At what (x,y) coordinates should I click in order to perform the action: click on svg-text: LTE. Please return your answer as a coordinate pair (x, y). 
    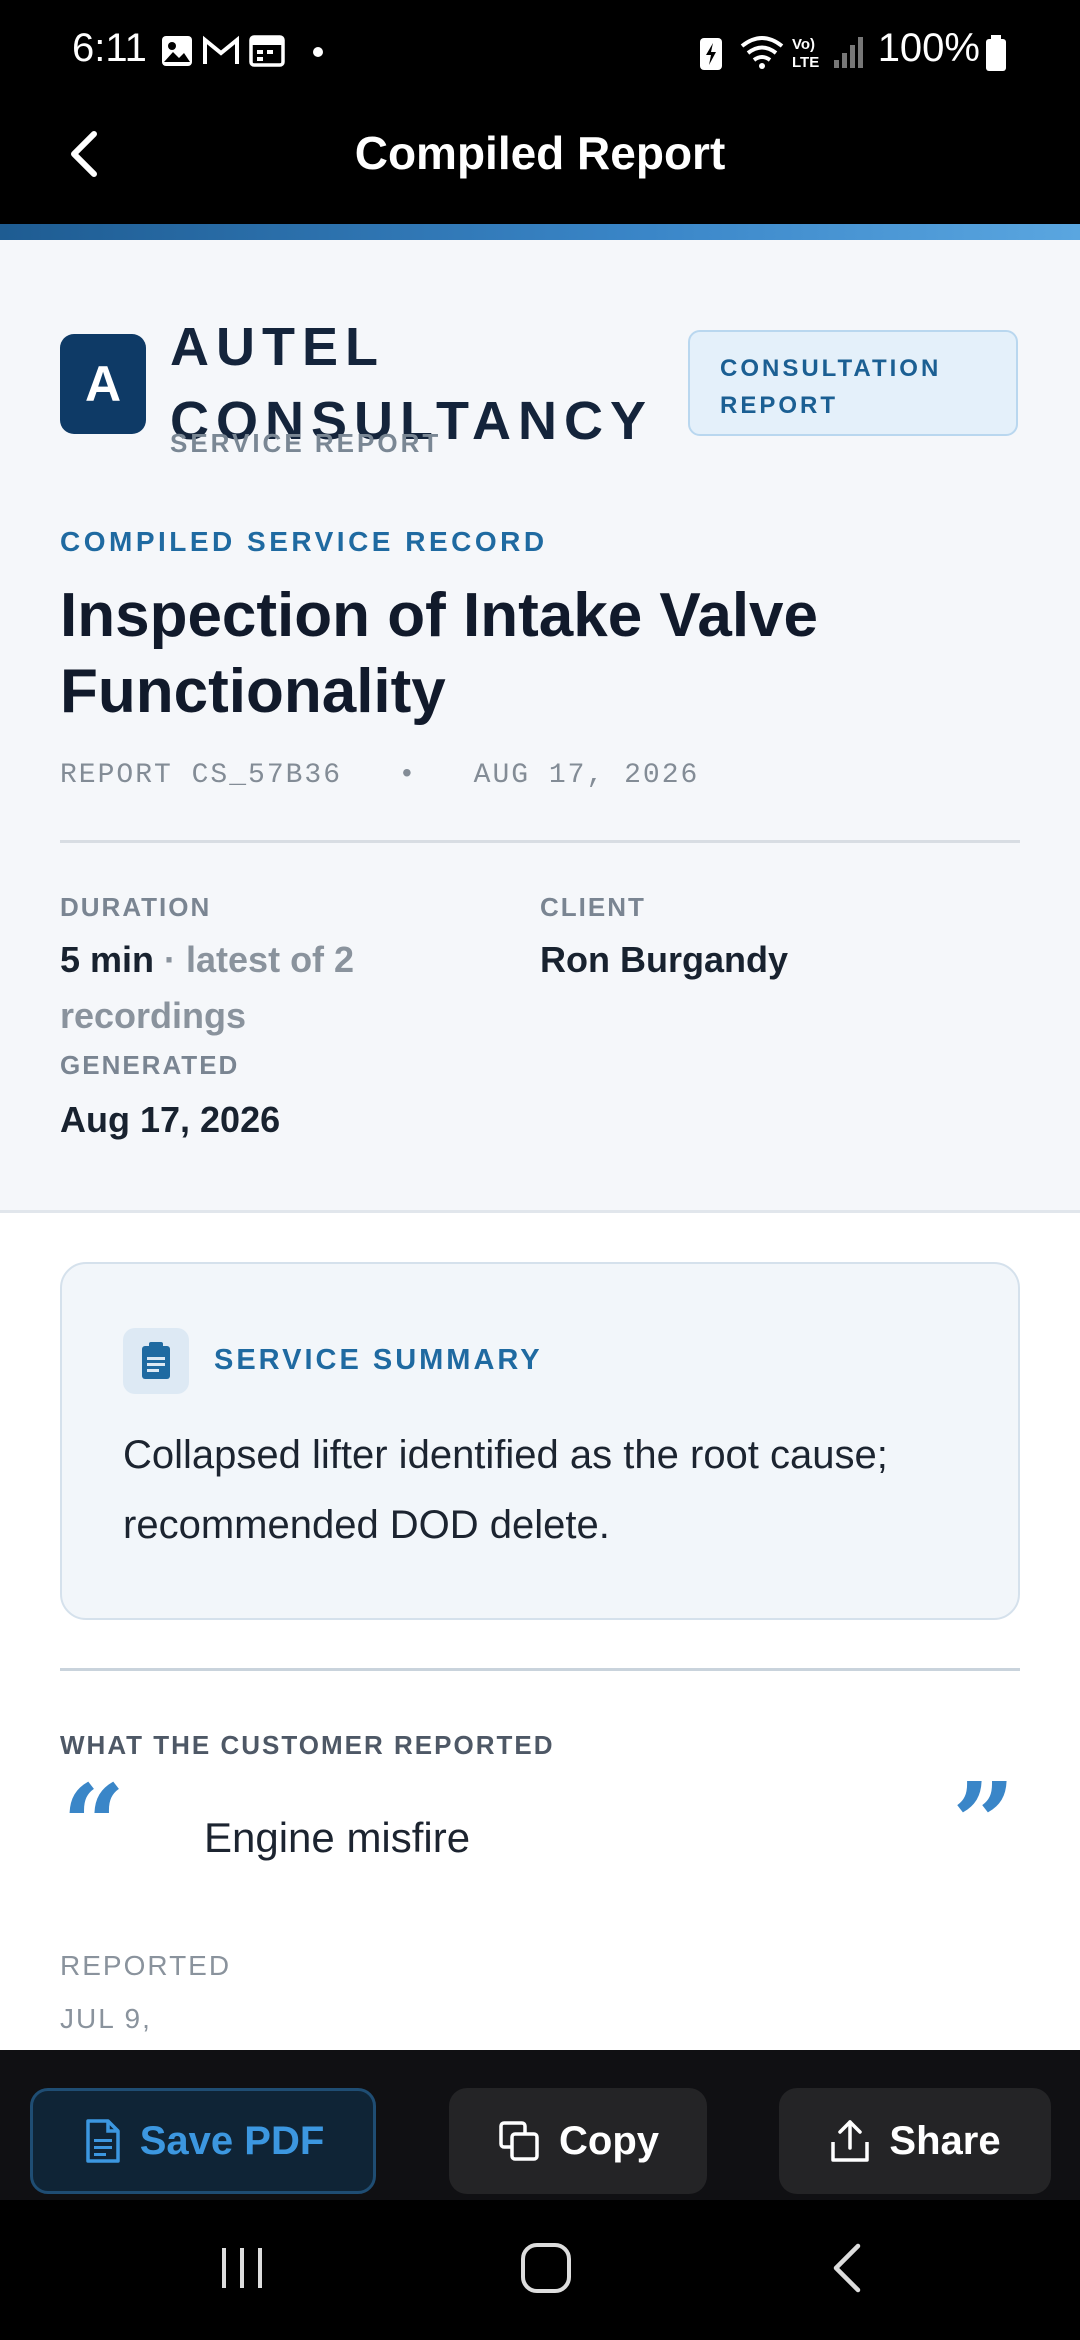
    Looking at the image, I should click on (805, 62).